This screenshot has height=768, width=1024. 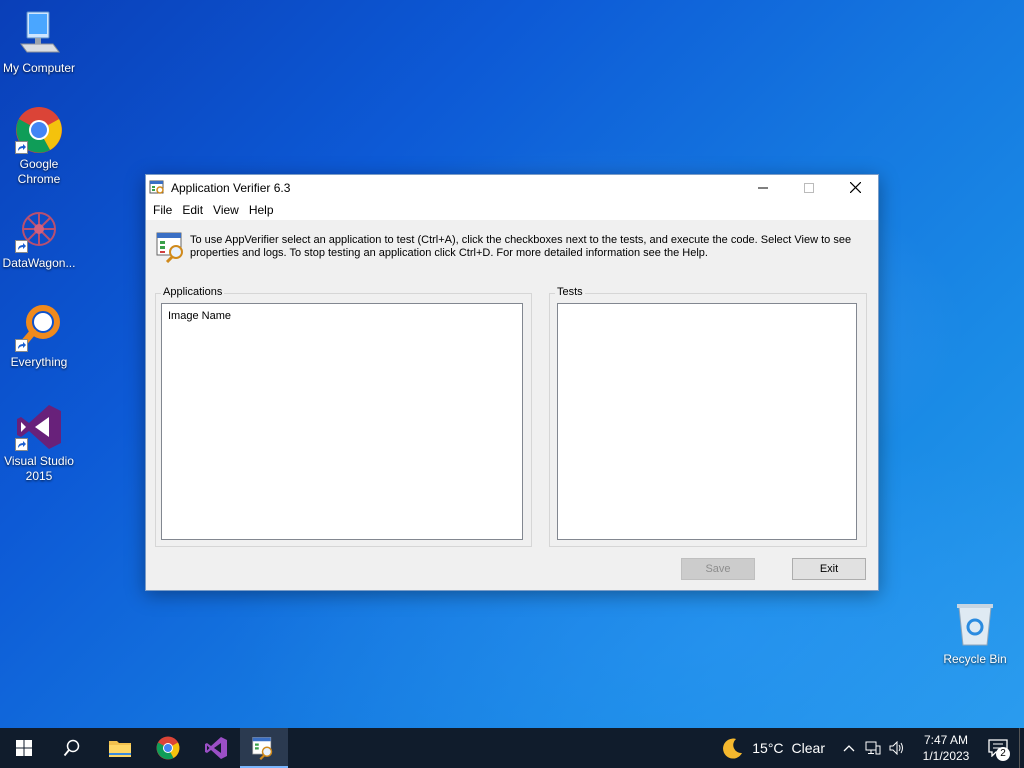 What do you see at coordinates (192, 210) in the screenshot?
I see `menu-edit: Edit` at bounding box center [192, 210].